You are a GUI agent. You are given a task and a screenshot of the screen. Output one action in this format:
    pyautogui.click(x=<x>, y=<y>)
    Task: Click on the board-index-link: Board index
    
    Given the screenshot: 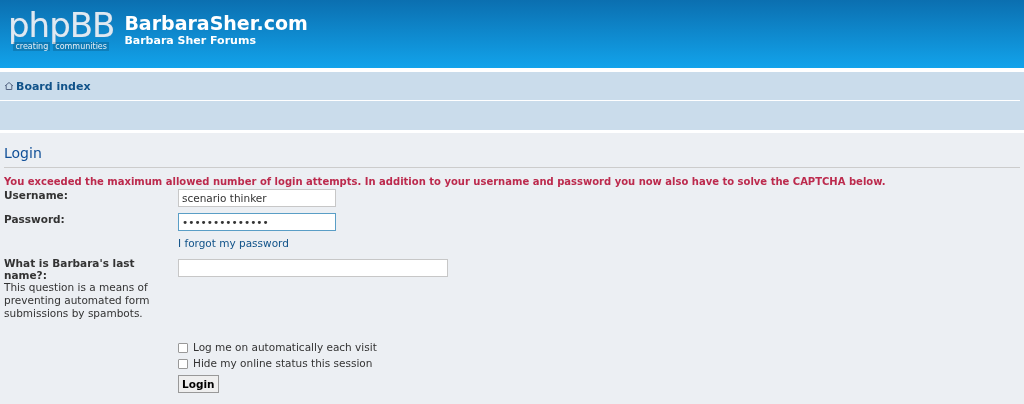 What is the action you would take?
    pyautogui.click(x=53, y=86)
    